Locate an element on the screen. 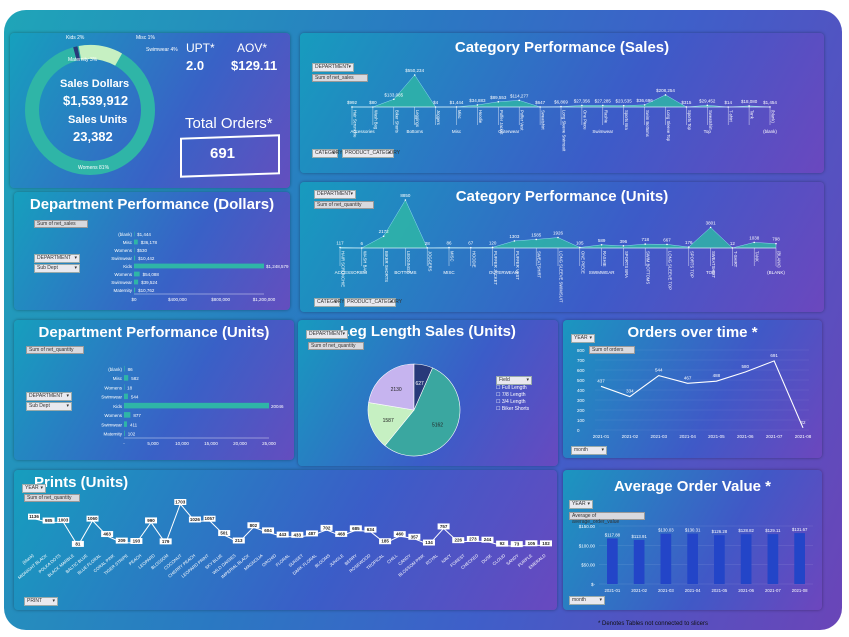 The height and width of the screenshot is (637, 849). tick-label: MISC is located at coordinates (452, 256).